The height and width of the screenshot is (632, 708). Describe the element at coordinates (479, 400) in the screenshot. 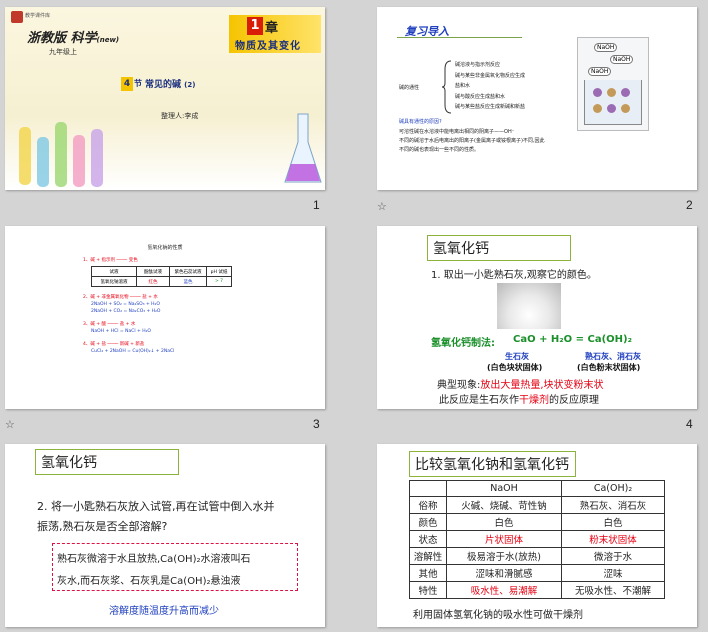

I see `principle-prefix: 此反应是生石灰作` at that location.